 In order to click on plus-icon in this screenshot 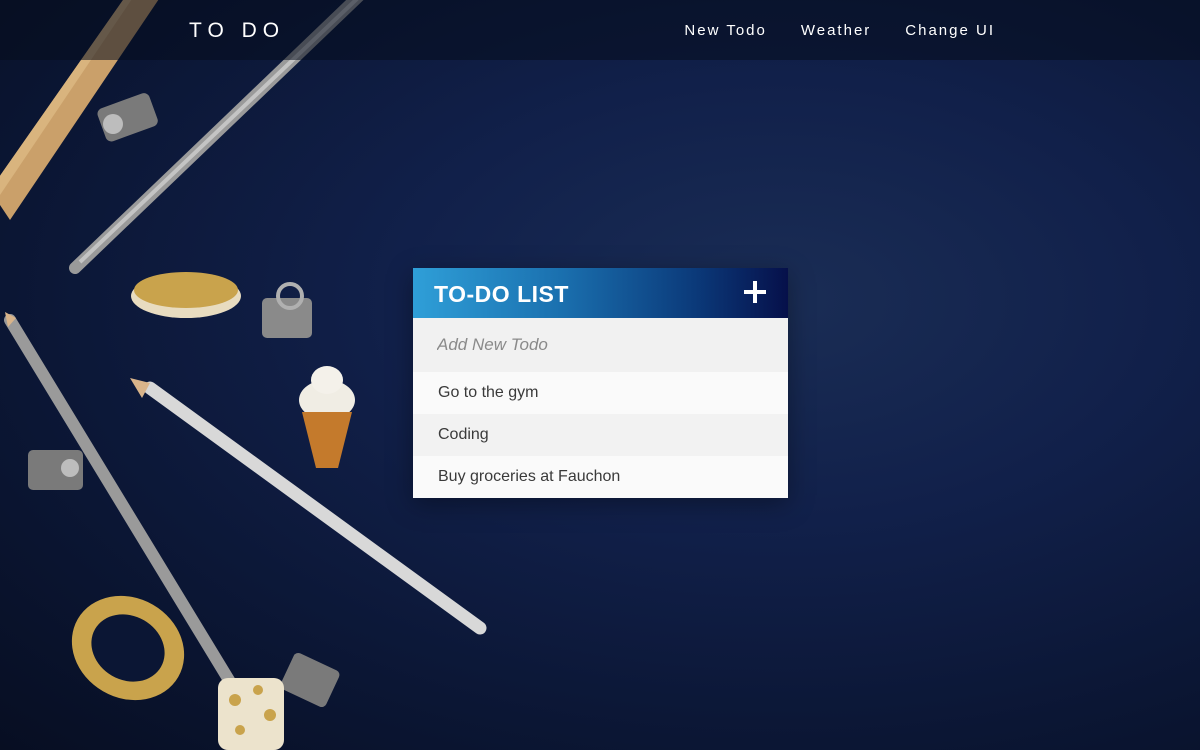, I will do `click(755, 292)`.